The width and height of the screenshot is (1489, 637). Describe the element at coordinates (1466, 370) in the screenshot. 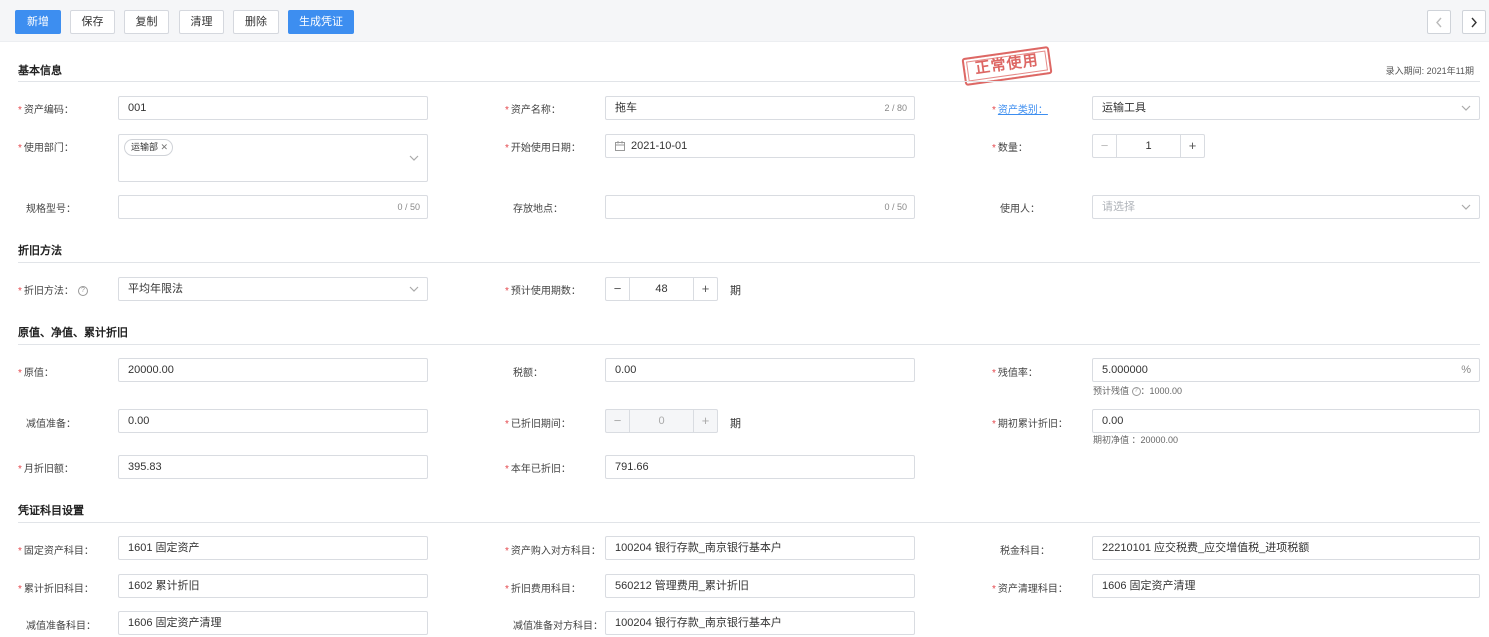

I see `percent-unit: %` at that location.